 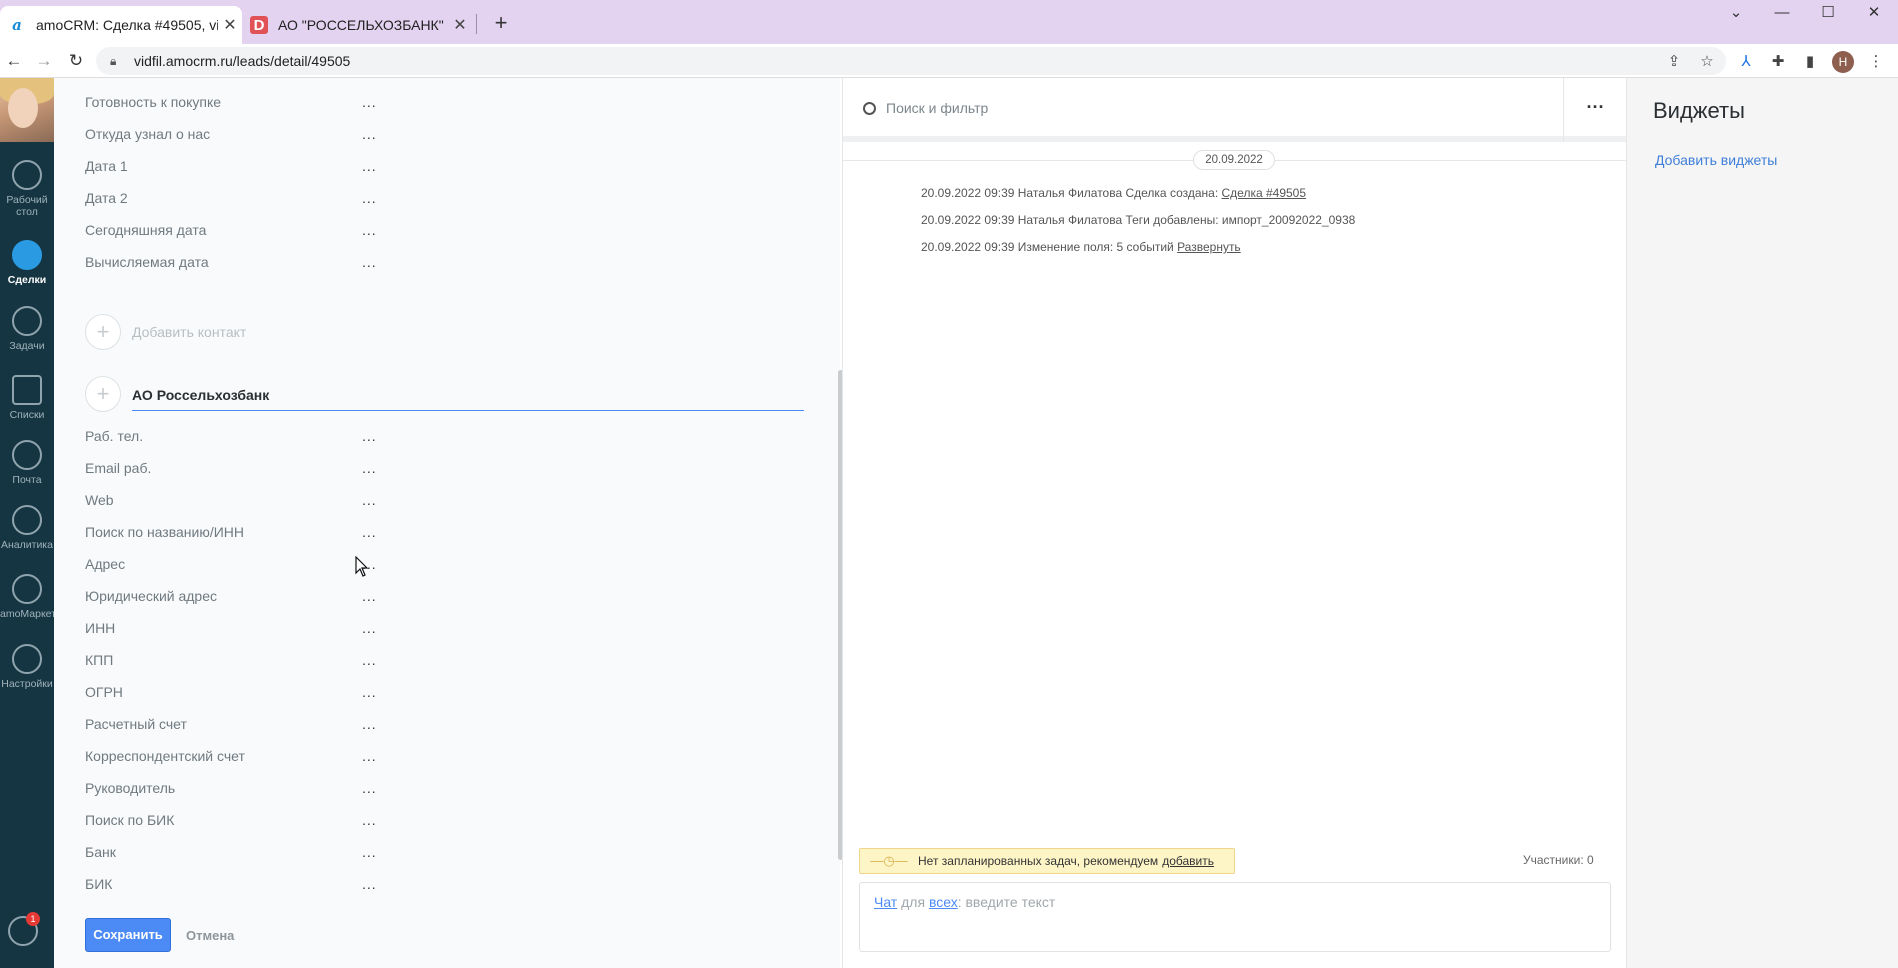 What do you see at coordinates (27, 110) in the screenshot?
I see `user-avatar` at bounding box center [27, 110].